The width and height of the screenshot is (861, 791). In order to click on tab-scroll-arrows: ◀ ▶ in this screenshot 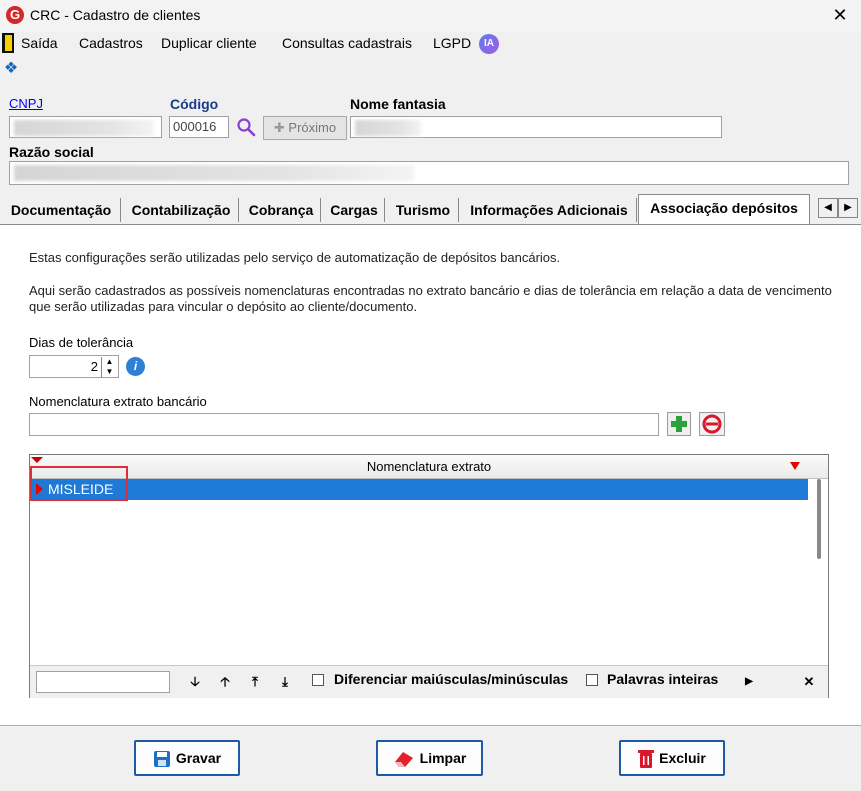, I will do `click(839, 208)`.